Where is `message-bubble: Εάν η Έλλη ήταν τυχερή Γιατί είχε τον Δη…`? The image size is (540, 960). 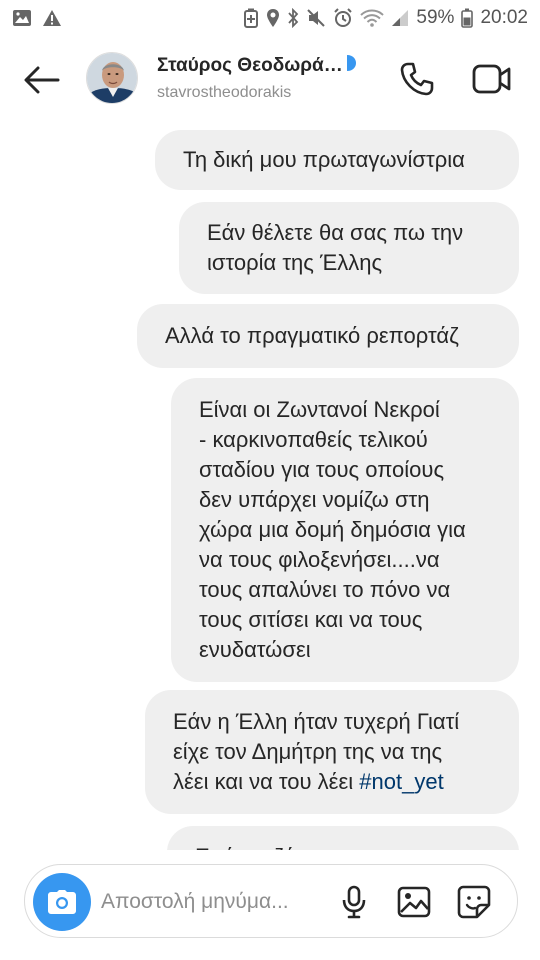
message-bubble: Εάν η Έλλη ήταν τυχερή Γιατί είχε τον Δη… is located at coordinates (332, 752).